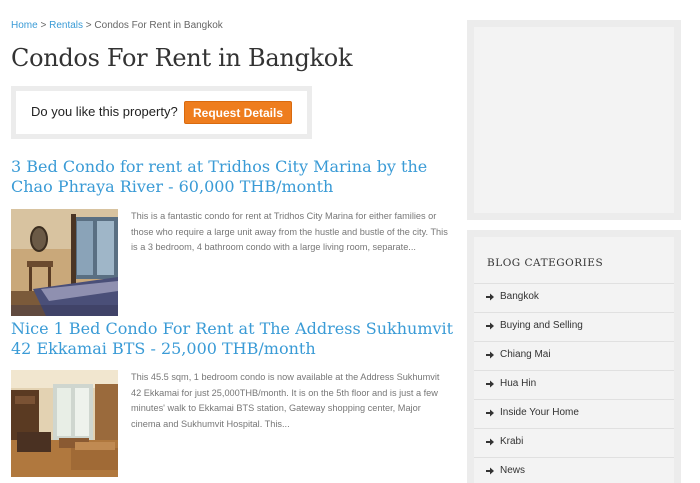 The image size is (700, 483). I want to click on breadcrumb-rentals-link: Rentals, so click(66, 25).